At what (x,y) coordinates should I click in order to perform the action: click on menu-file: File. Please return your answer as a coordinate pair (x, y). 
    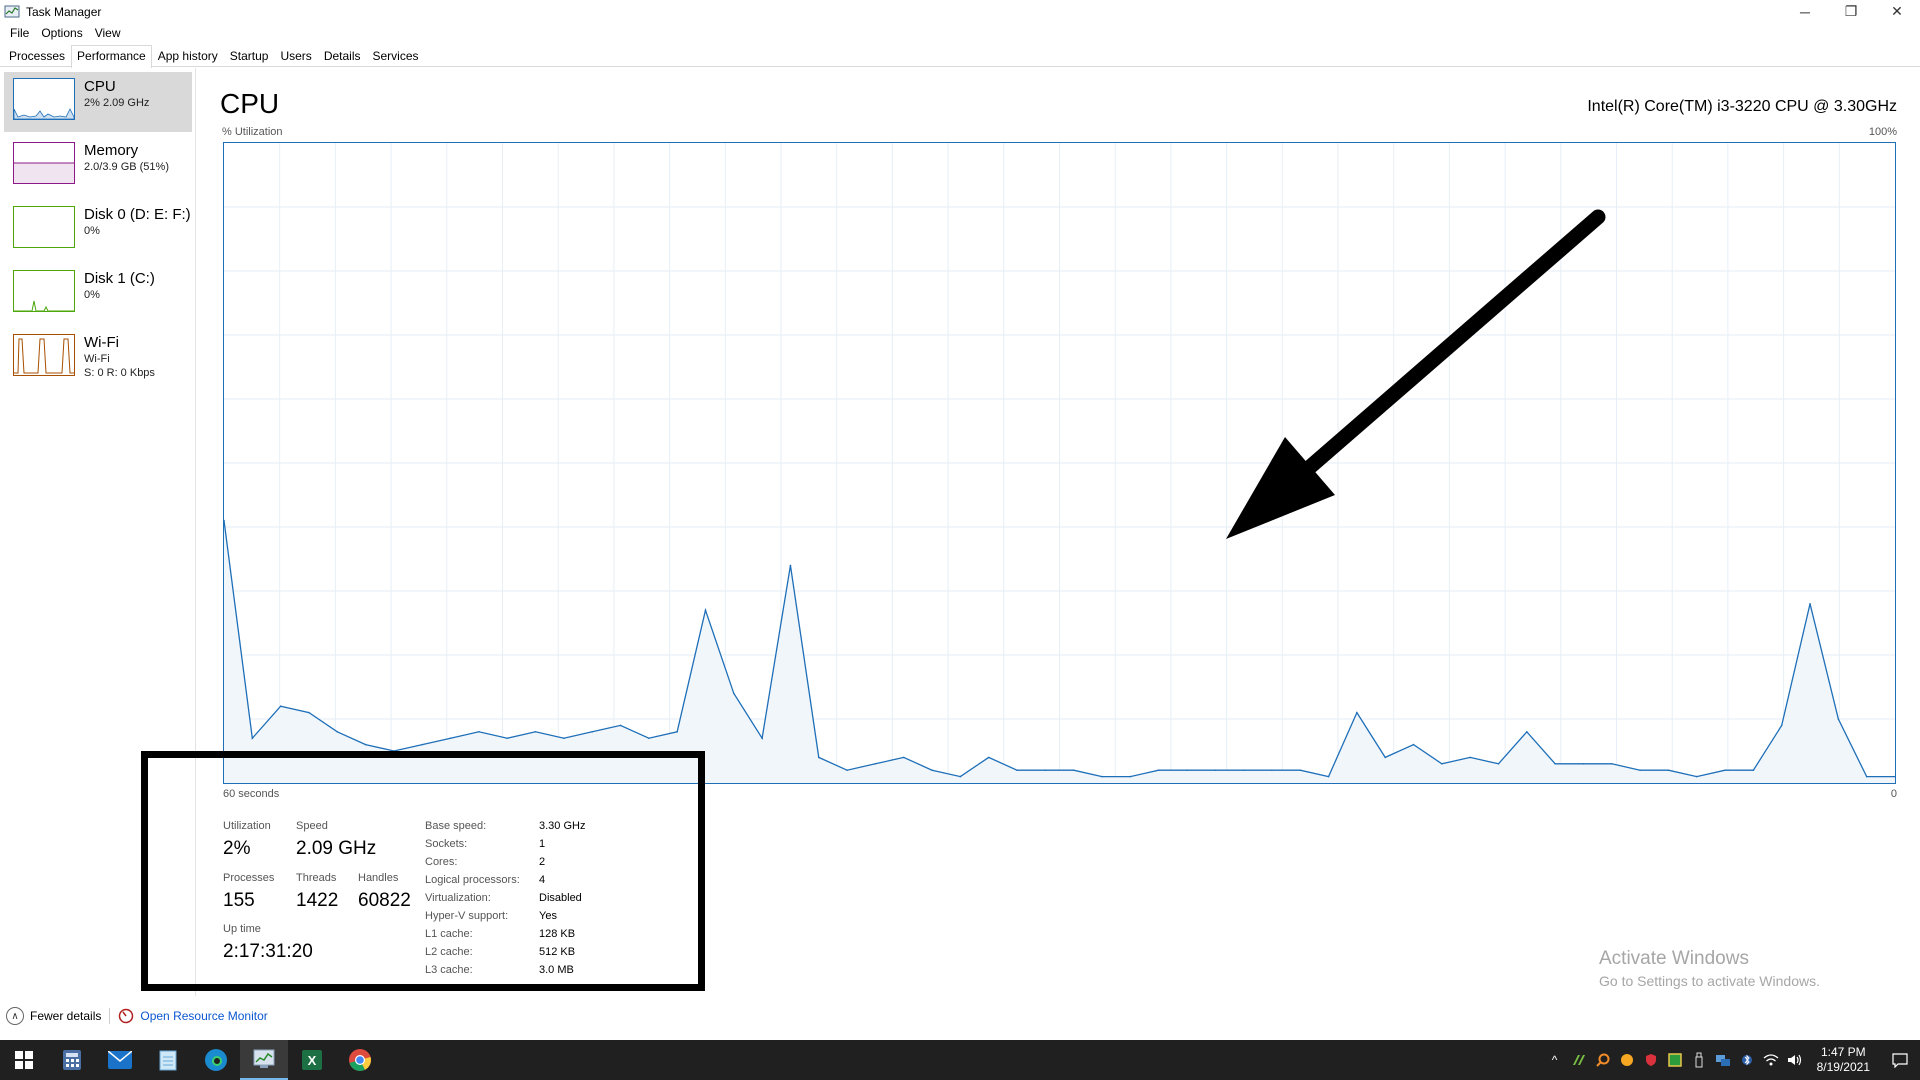
    Looking at the image, I should click on (19, 33).